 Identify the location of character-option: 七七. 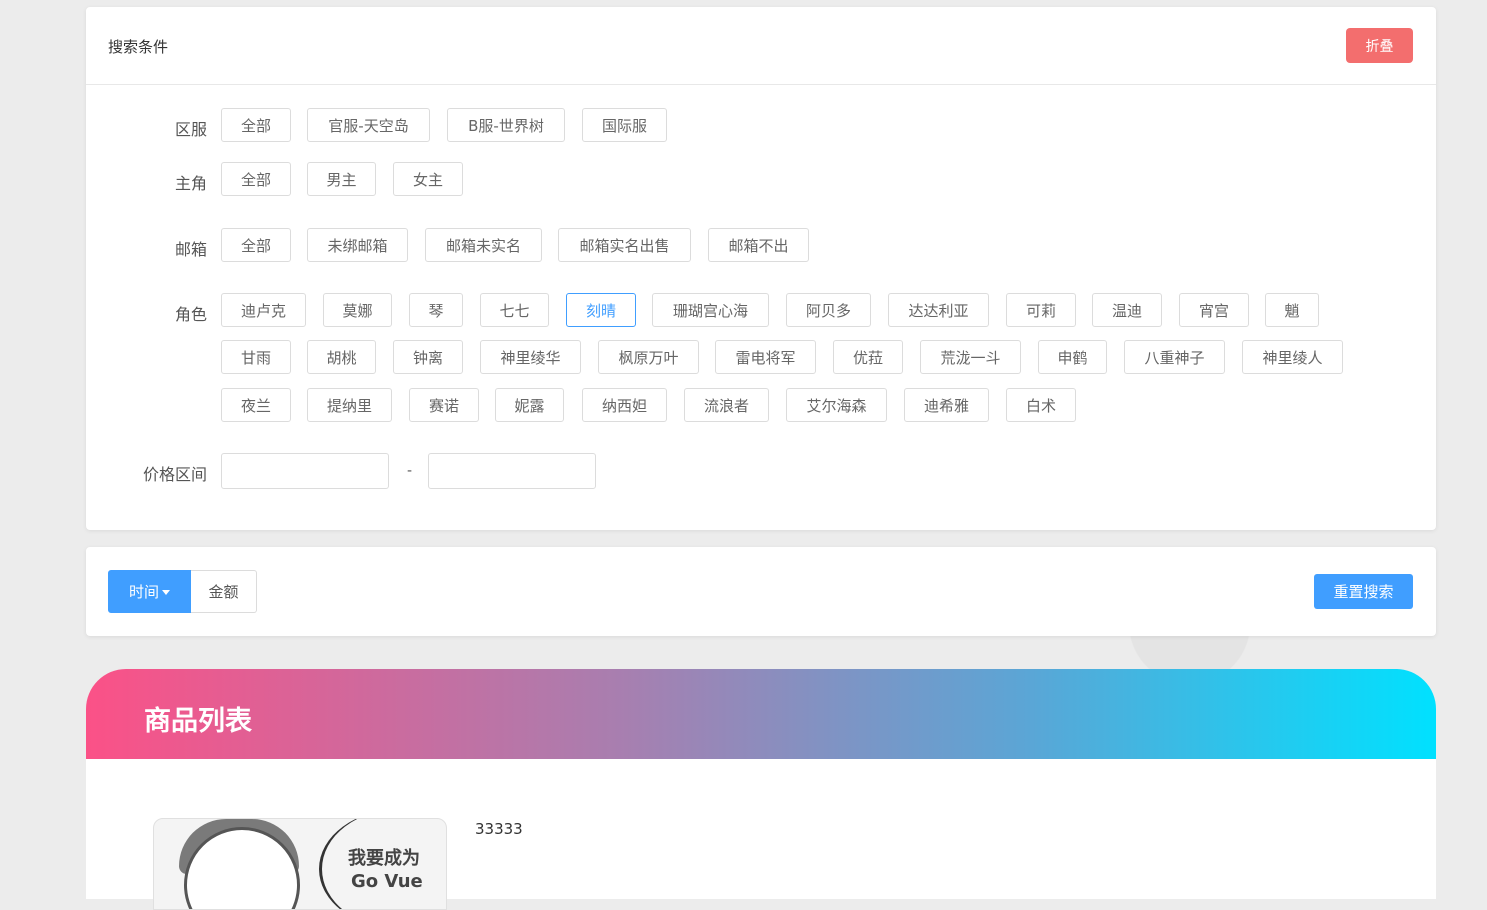
(514, 310).